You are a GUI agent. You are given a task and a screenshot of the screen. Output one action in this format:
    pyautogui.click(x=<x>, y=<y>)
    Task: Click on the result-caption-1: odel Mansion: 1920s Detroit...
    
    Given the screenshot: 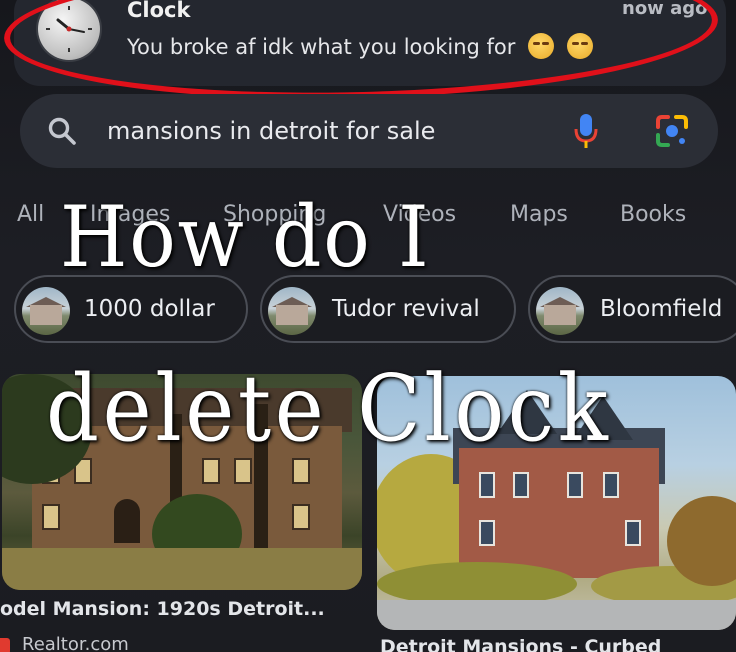 What is the action you would take?
    pyautogui.click(x=162, y=609)
    